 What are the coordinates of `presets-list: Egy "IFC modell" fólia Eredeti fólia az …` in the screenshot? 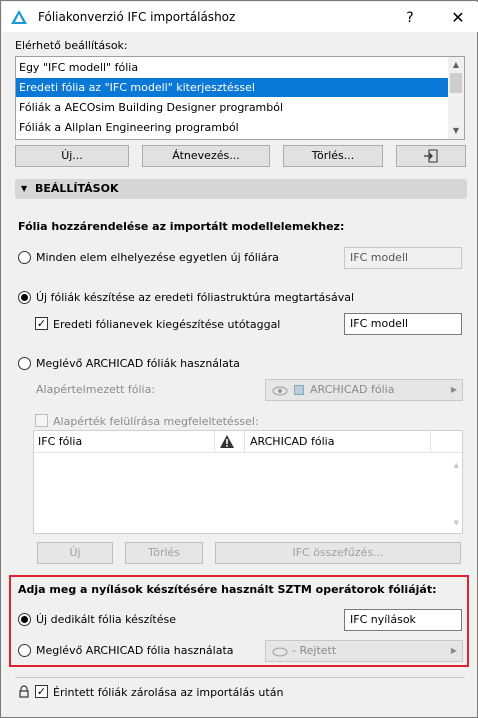 It's located at (240, 98).